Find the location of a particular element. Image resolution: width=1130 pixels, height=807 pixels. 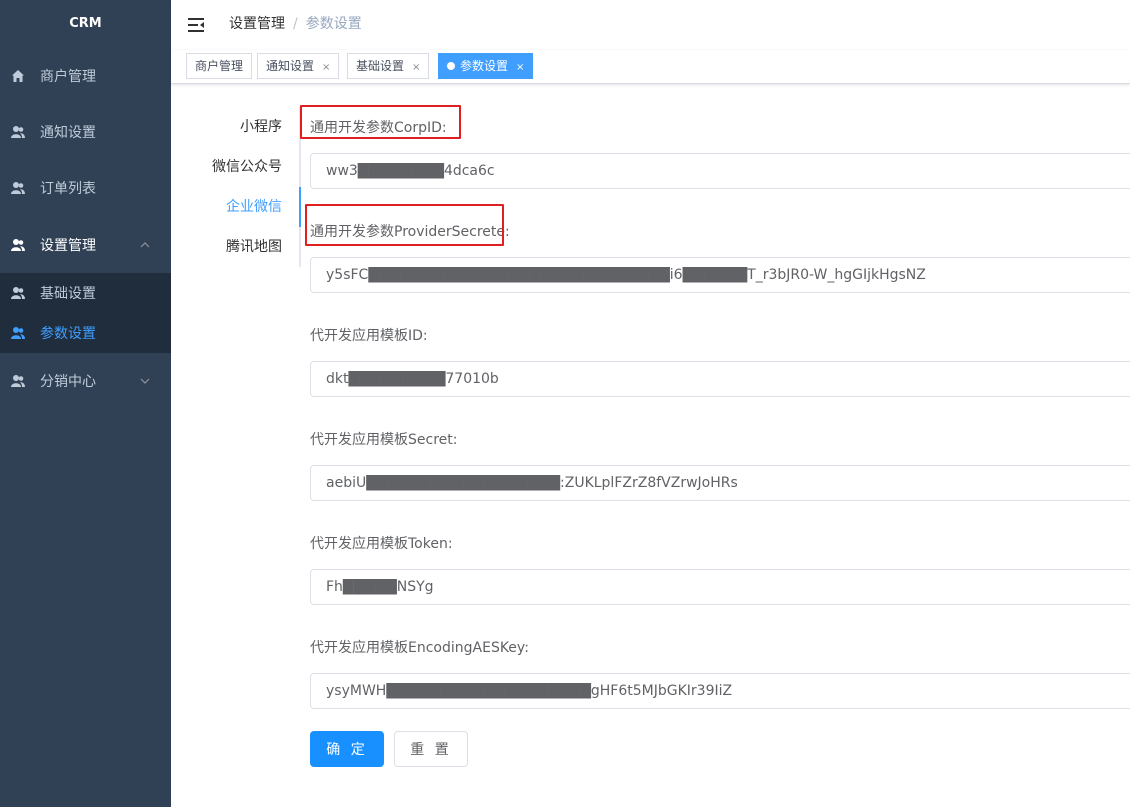

tab-mini-program: 小程序 is located at coordinates (261, 127).